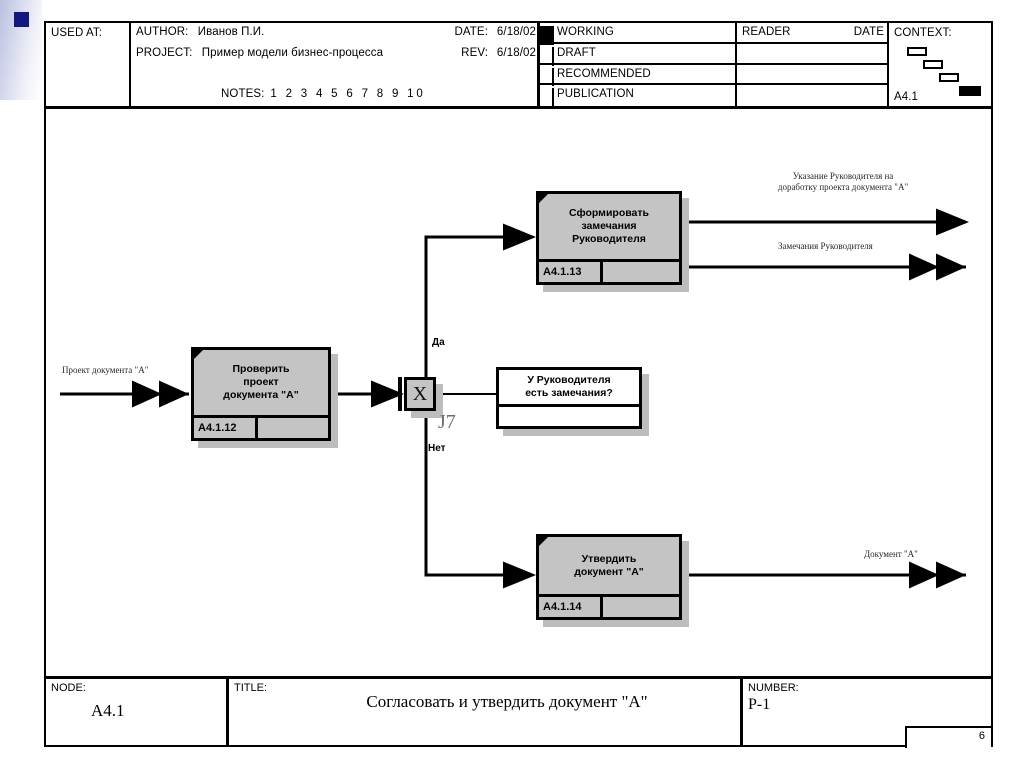 Image resolution: width=1024 pixels, height=768 pixels. What do you see at coordinates (335, 33) in the screenshot?
I see `author-row: AUTHOR: Иванов П.И. DATE: 6/18/02` at bounding box center [335, 33].